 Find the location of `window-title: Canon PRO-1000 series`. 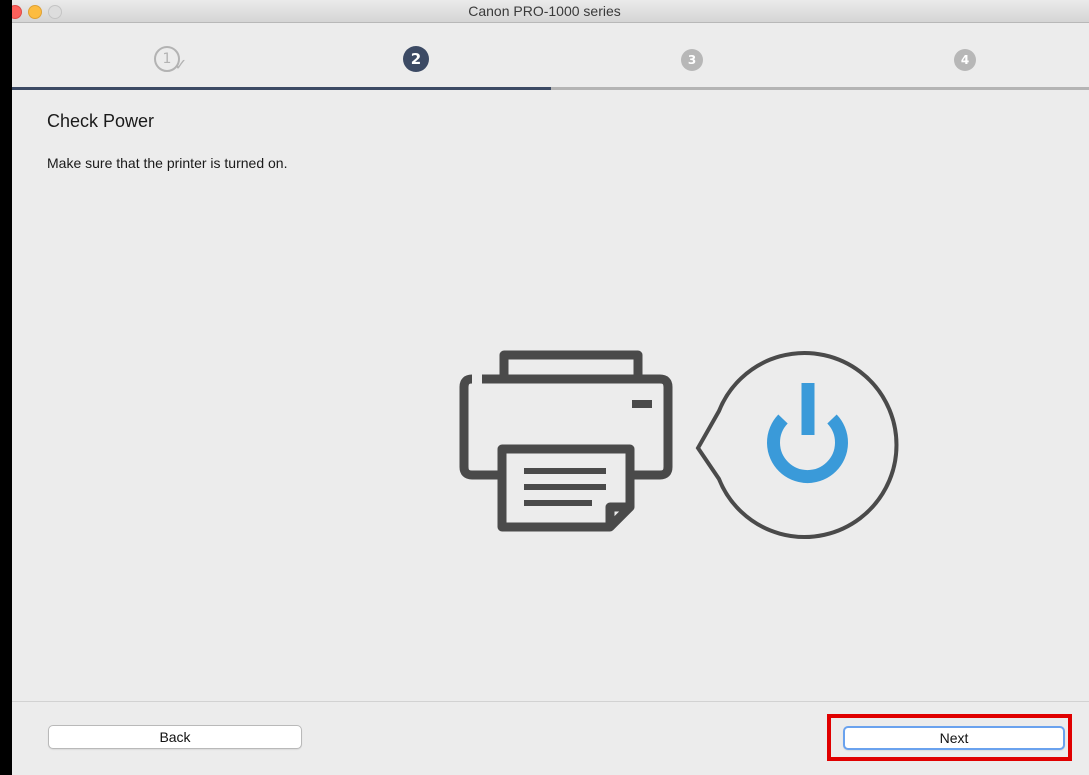

window-title: Canon PRO-1000 series is located at coordinates (544, 11).